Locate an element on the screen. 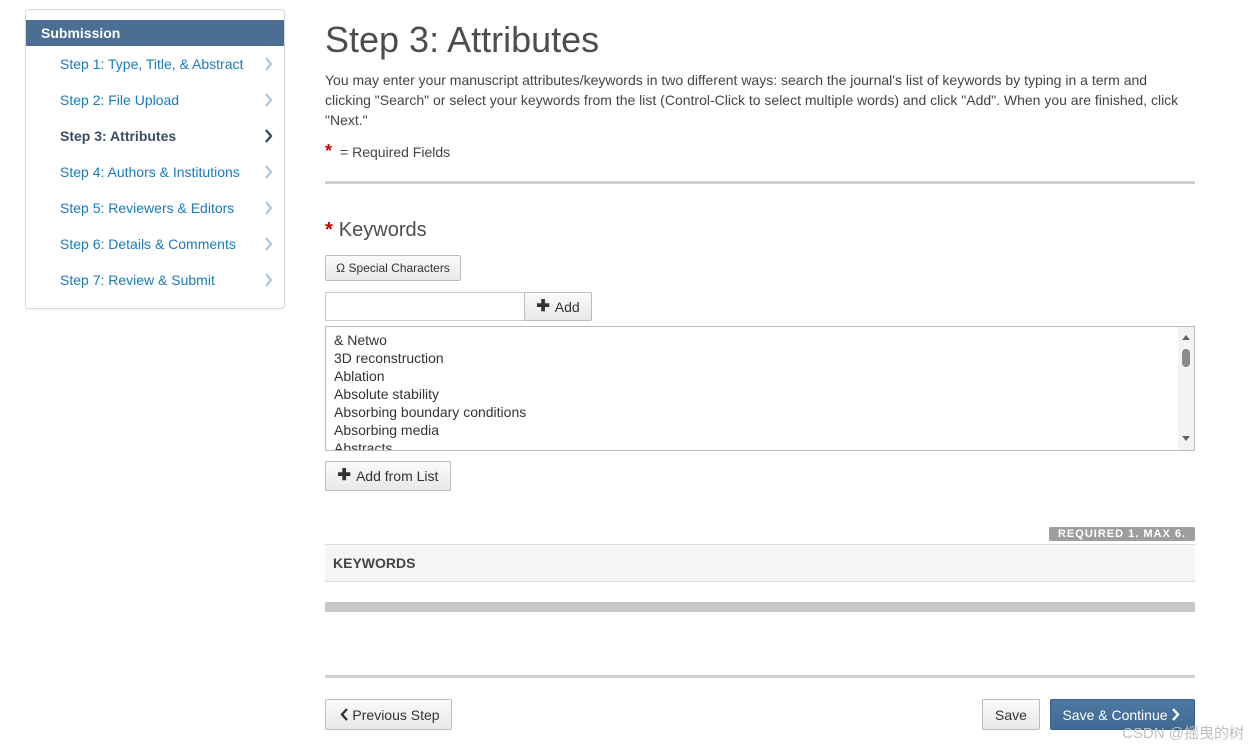 Image resolution: width=1260 pixels, height=751 pixels. sidebar-item-step-7: Step 7: Review & Submit is located at coordinates (155, 280).